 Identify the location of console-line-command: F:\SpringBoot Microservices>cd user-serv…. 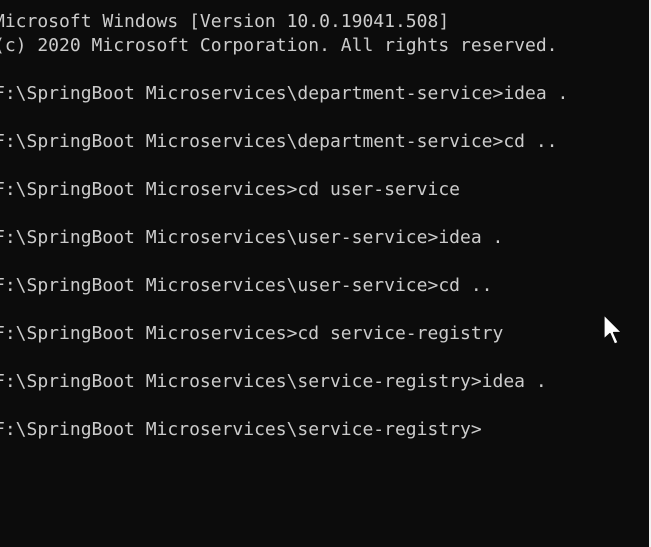
(230, 189).